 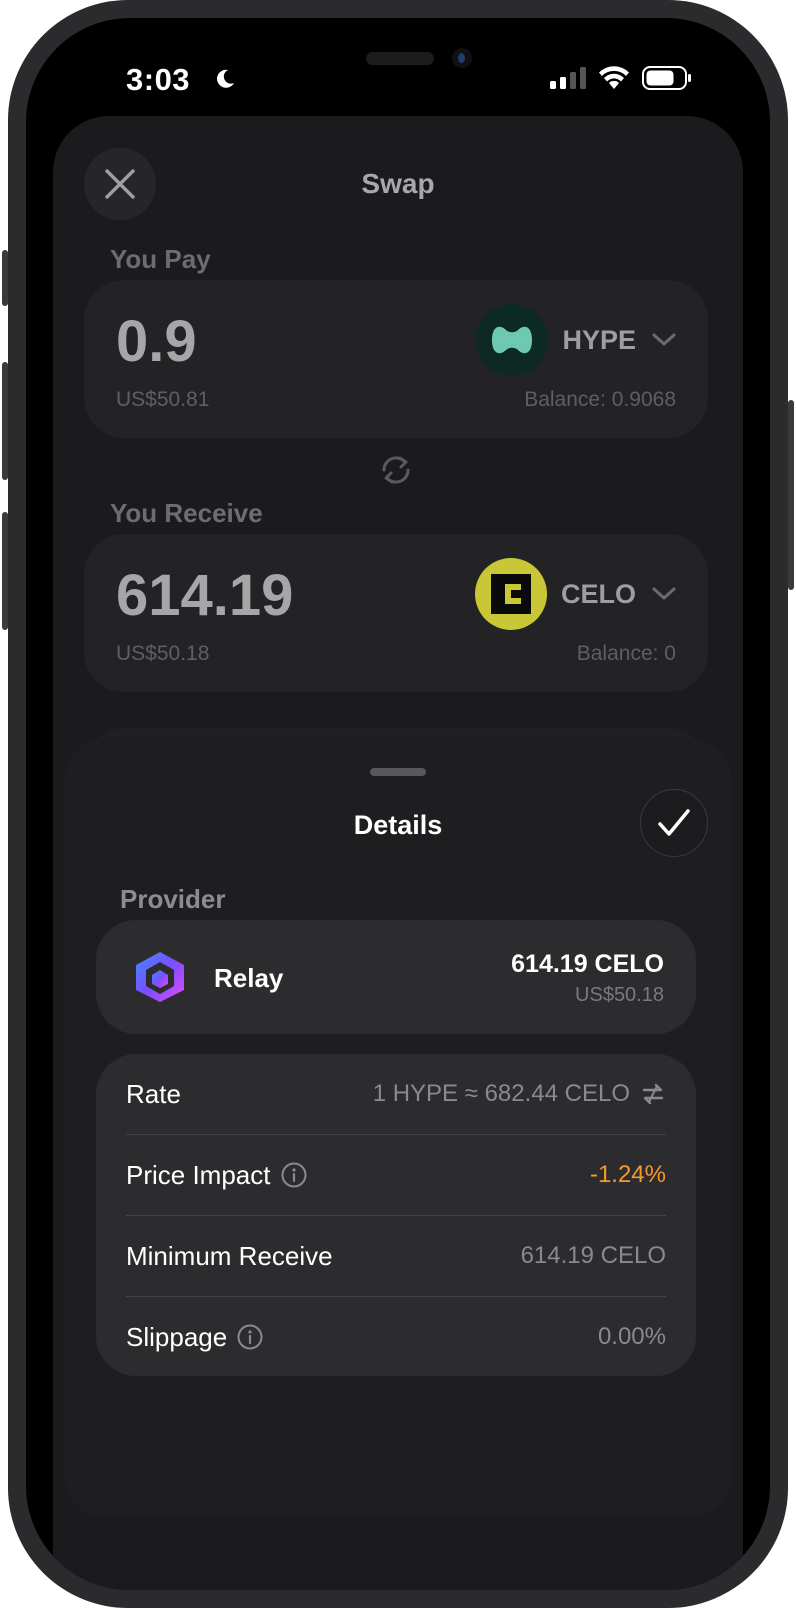 What do you see at coordinates (396, 470) in the screenshot?
I see `swap-direction-icon` at bounding box center [396, 470].